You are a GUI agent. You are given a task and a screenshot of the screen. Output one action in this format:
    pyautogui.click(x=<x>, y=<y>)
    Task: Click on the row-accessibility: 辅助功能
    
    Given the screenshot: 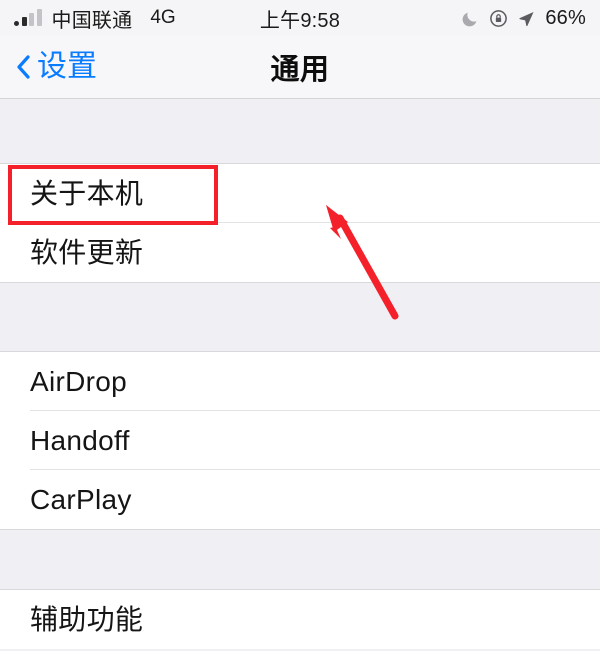 What is the action you would take?
    pyautogui.click(x=300, y=619)
    